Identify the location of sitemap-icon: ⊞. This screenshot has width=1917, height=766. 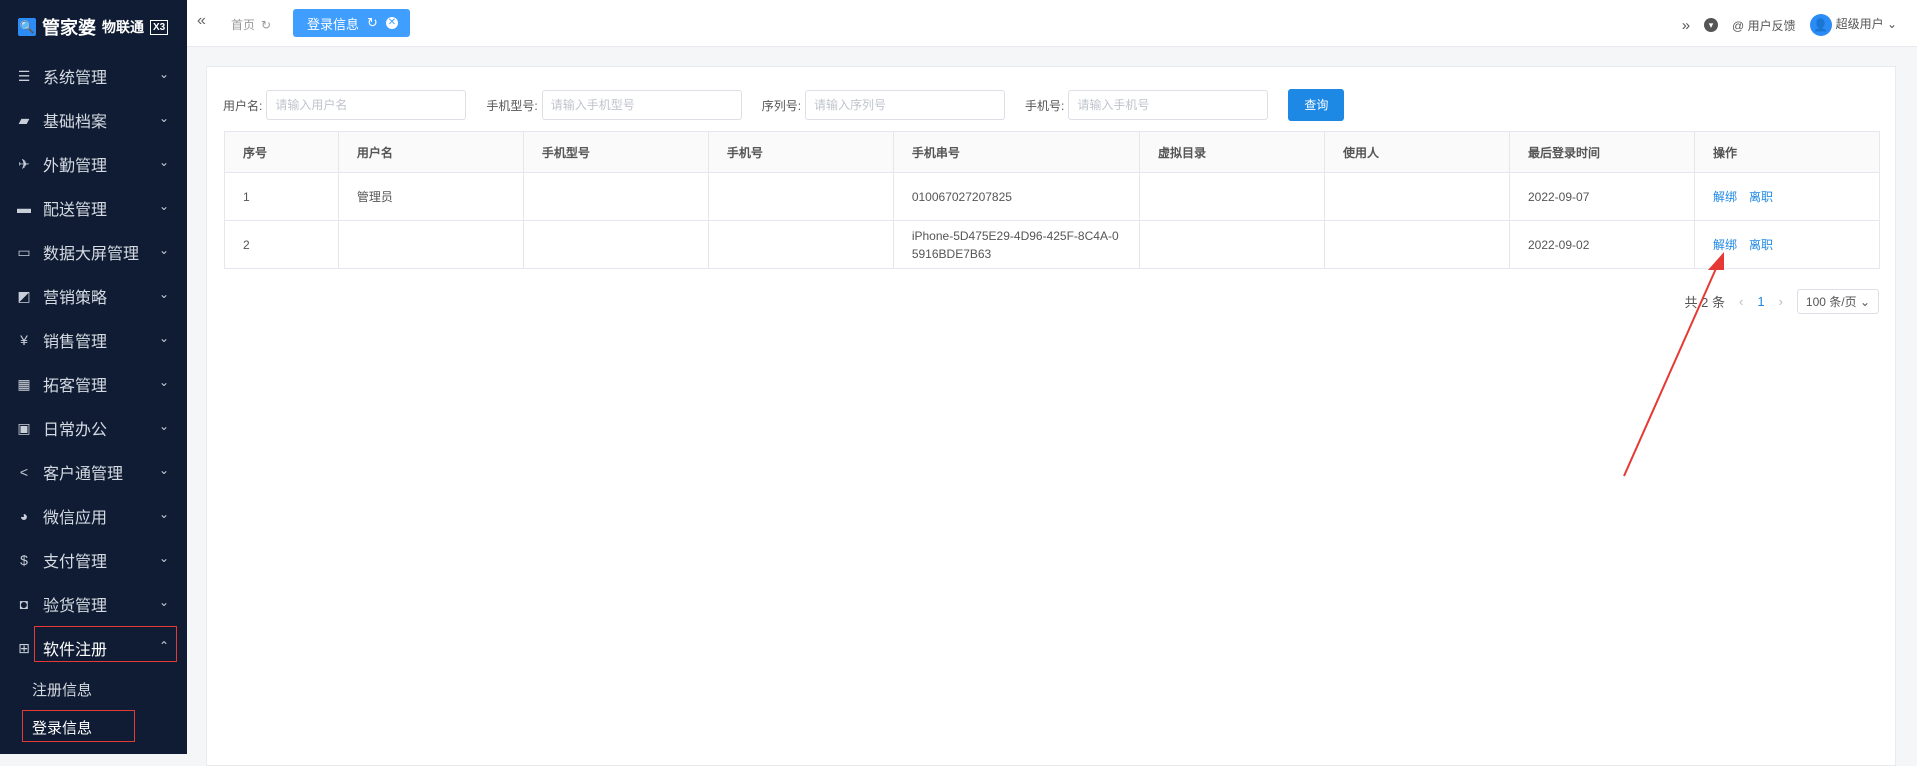
(24, 647).